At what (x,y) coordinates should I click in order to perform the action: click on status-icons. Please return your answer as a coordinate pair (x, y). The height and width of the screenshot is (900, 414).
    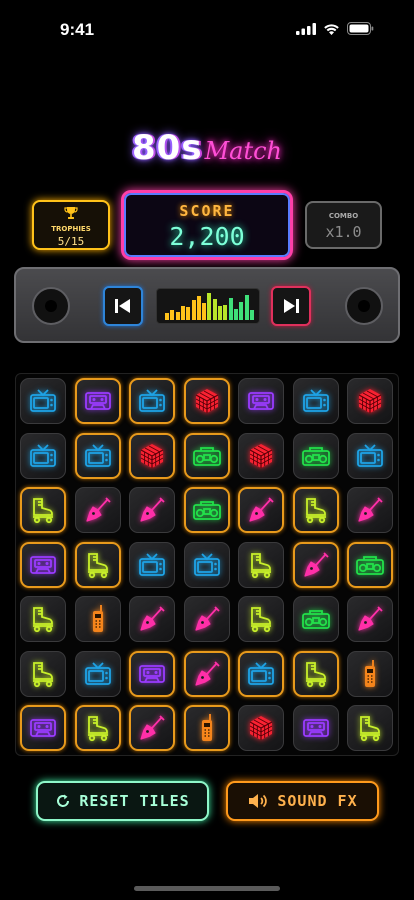
    Looking at the image, I should click on (335, 28).